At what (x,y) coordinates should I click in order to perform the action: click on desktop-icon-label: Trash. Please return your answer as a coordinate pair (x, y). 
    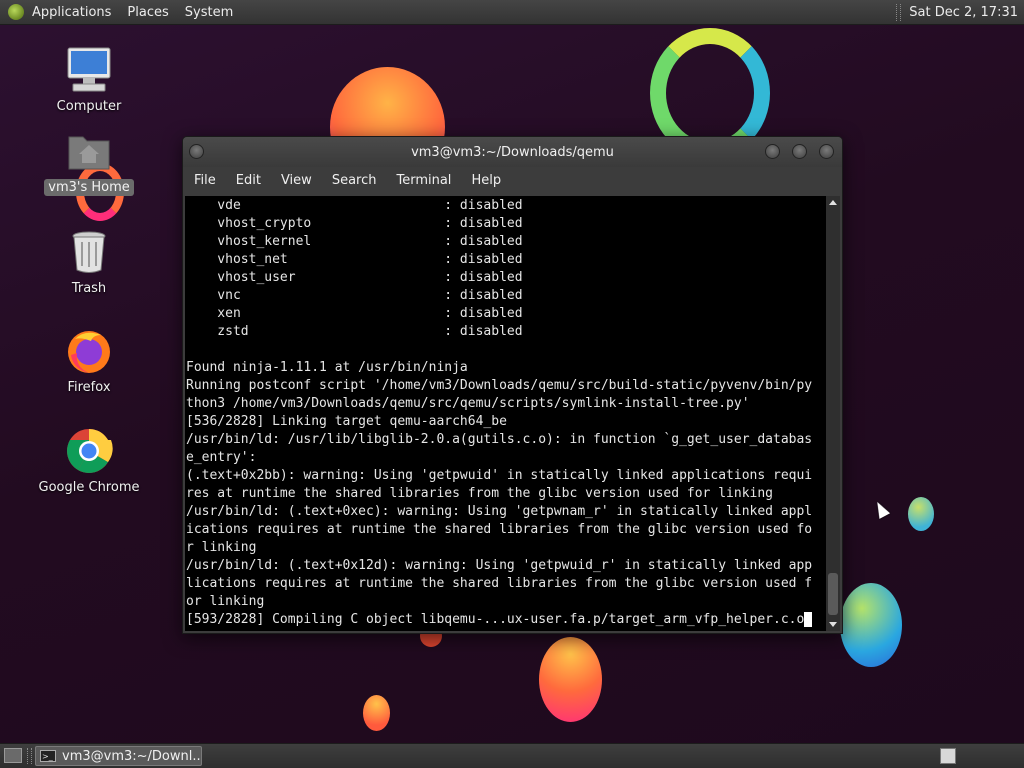
    Looking at the image, I should click on (89, 288).